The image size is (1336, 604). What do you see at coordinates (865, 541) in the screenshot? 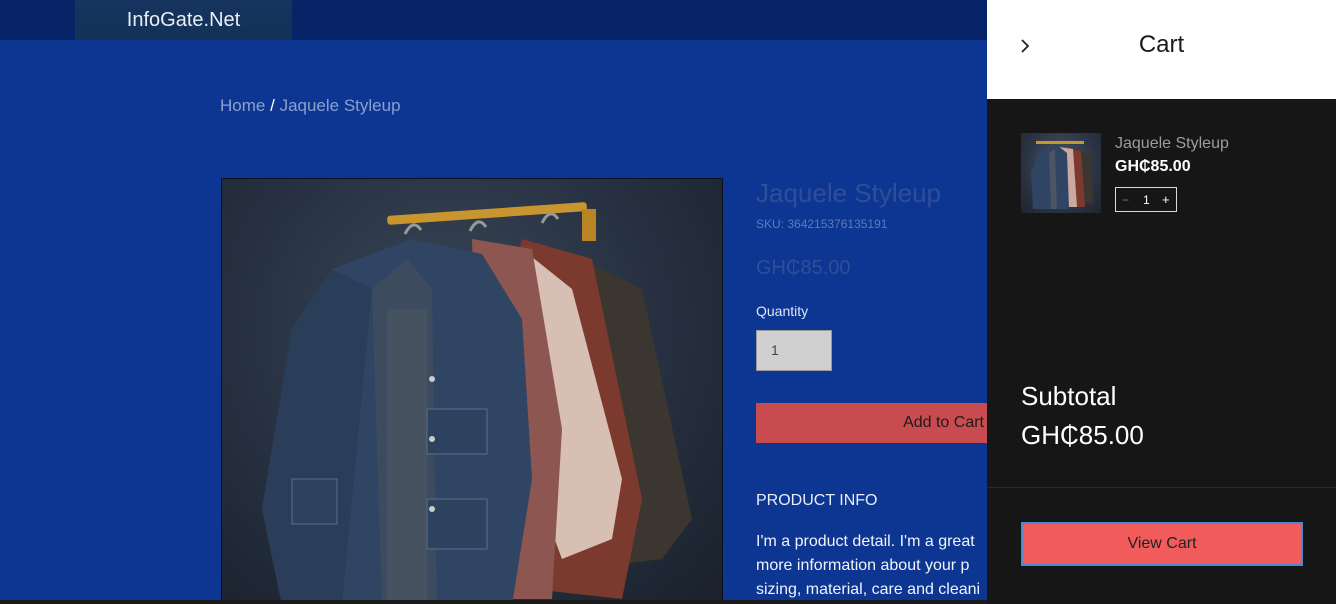
I see `product-info-line: I'm a product detail. I'm a great` at bounding box center [865, 541].